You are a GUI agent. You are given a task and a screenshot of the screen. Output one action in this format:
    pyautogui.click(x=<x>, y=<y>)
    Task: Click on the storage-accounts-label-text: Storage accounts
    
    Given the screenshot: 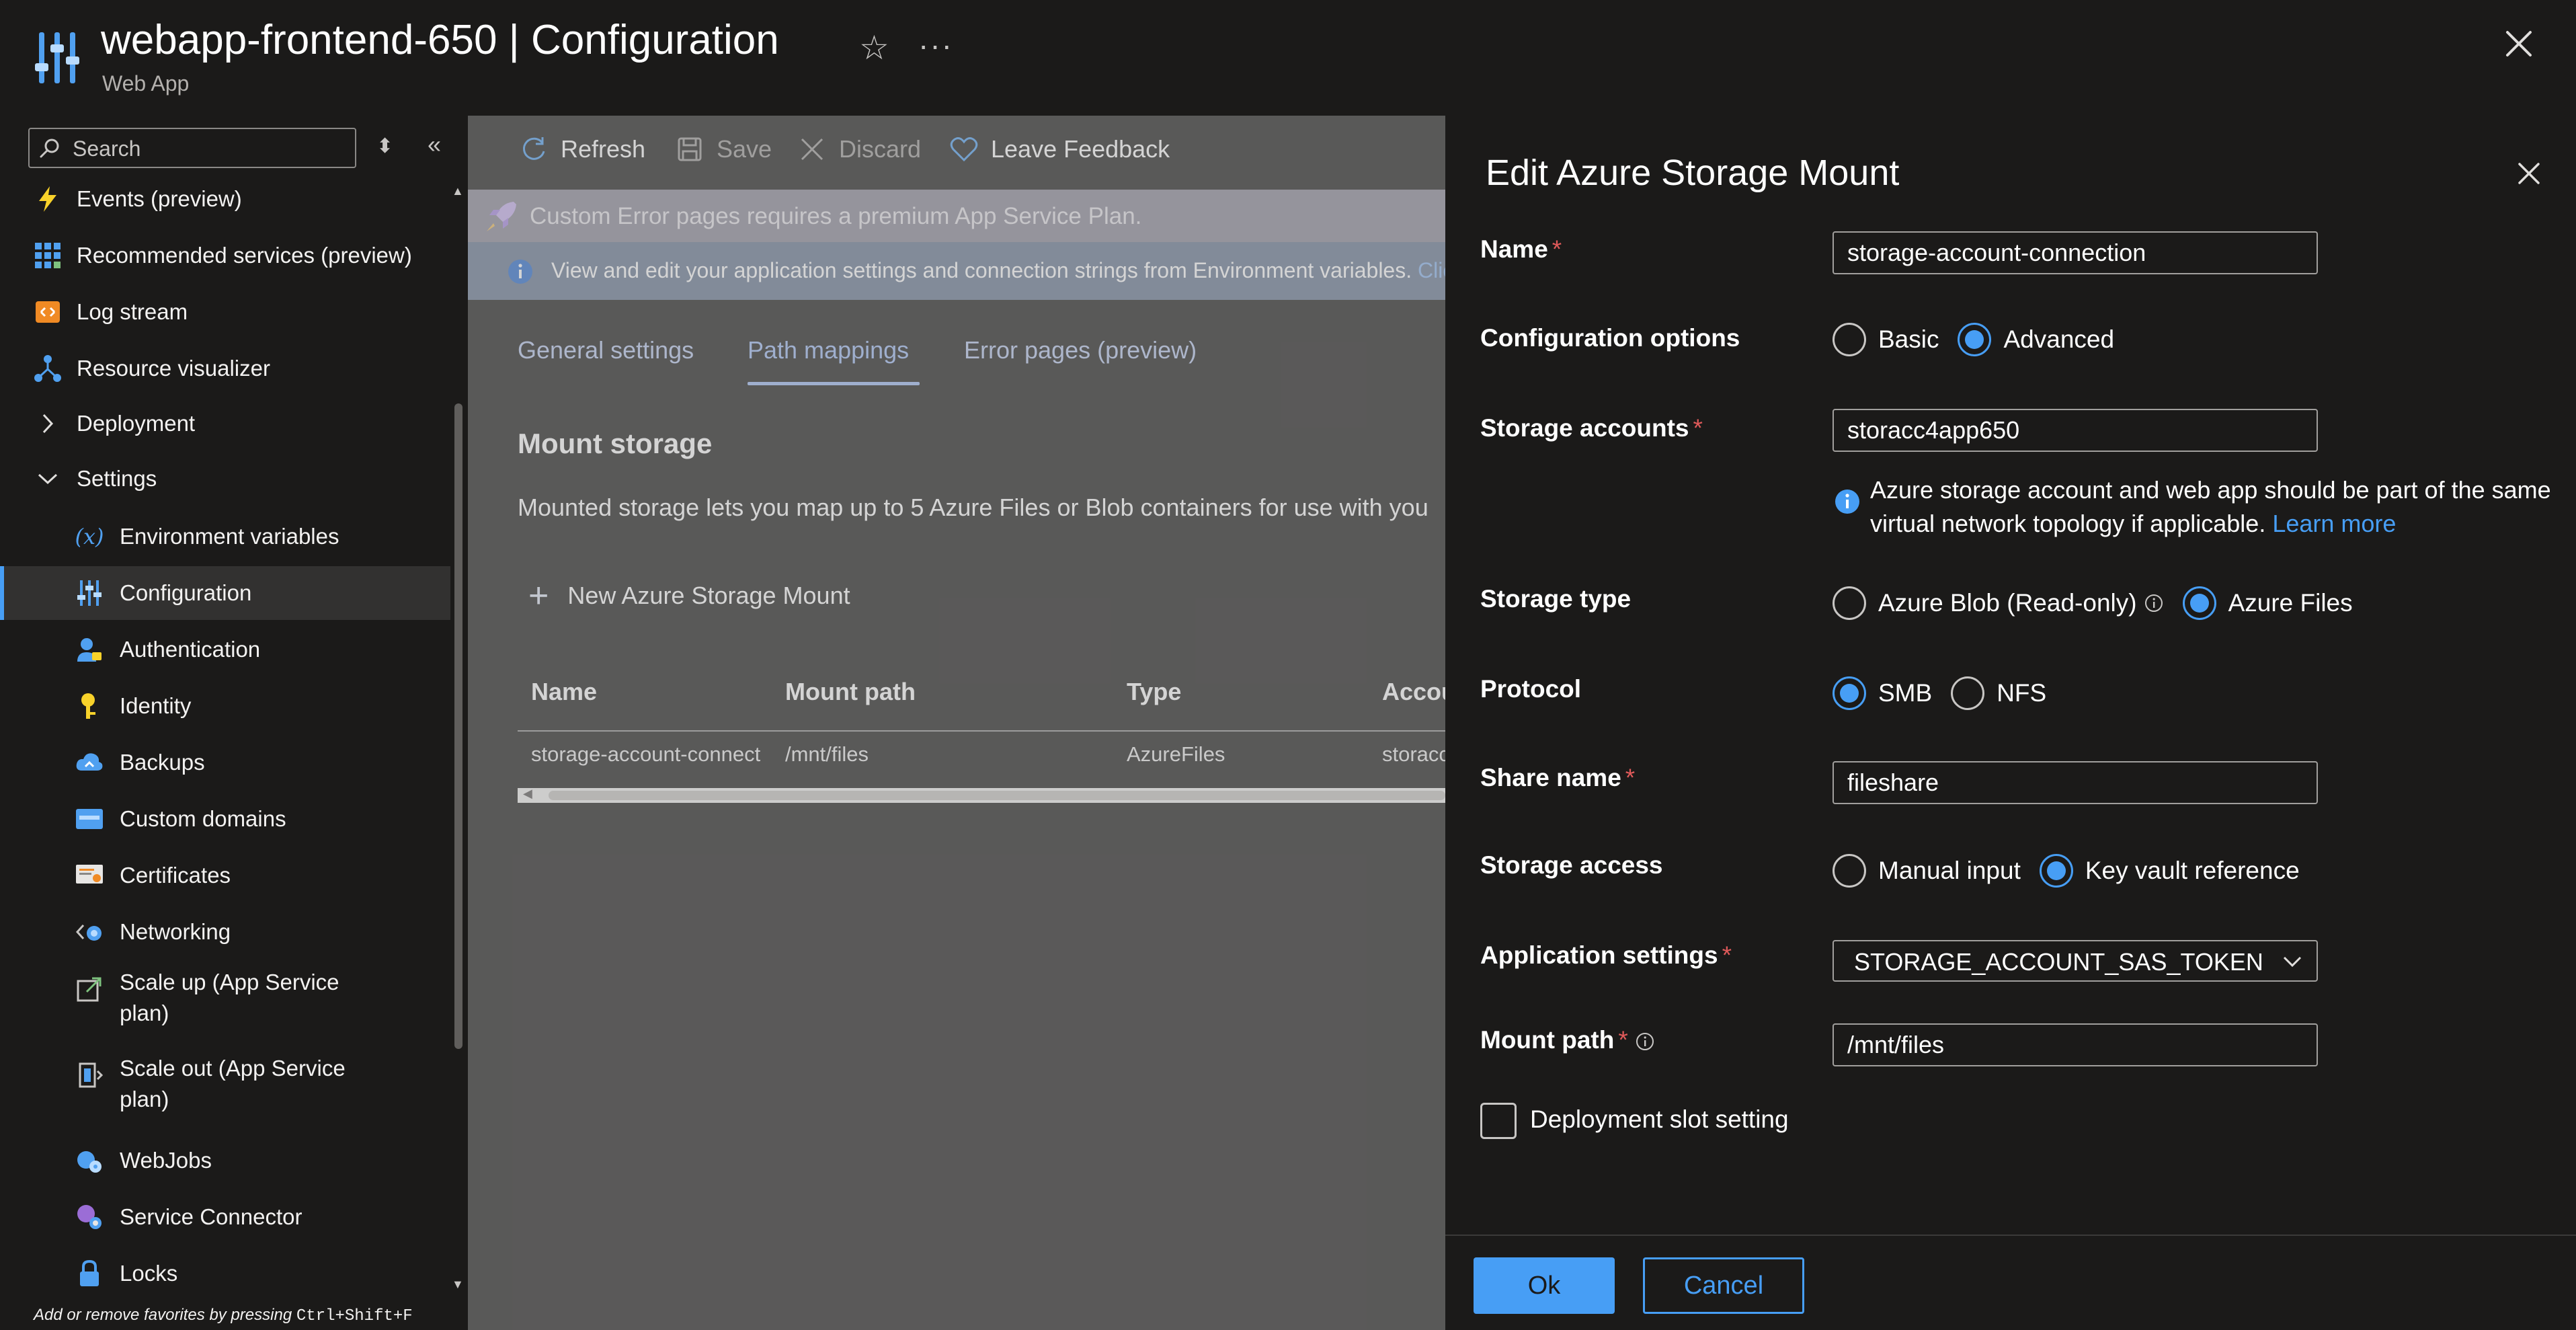 What is the action you would take?
    pyautogui.click(x=1584, y=428)
    